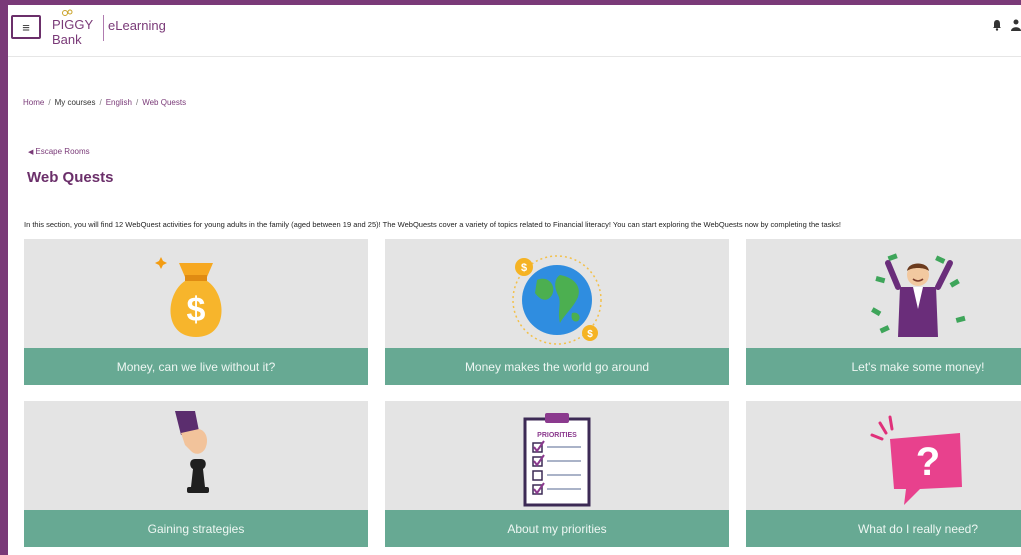  What do you see at coordinates (137, 25) in the screenshot?
I see `brand-text: eLearning` at bounding box center [137, 25].